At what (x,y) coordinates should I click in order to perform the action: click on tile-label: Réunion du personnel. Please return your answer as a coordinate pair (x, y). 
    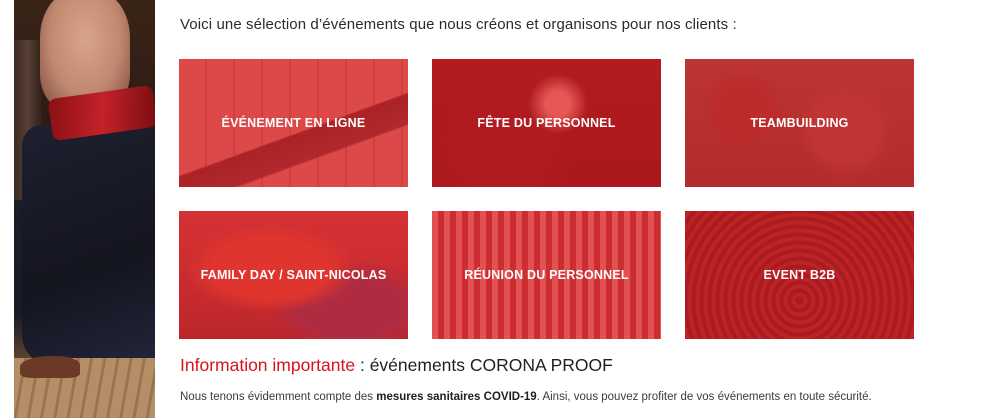
    Looking at the image, I should click on (546, 275).